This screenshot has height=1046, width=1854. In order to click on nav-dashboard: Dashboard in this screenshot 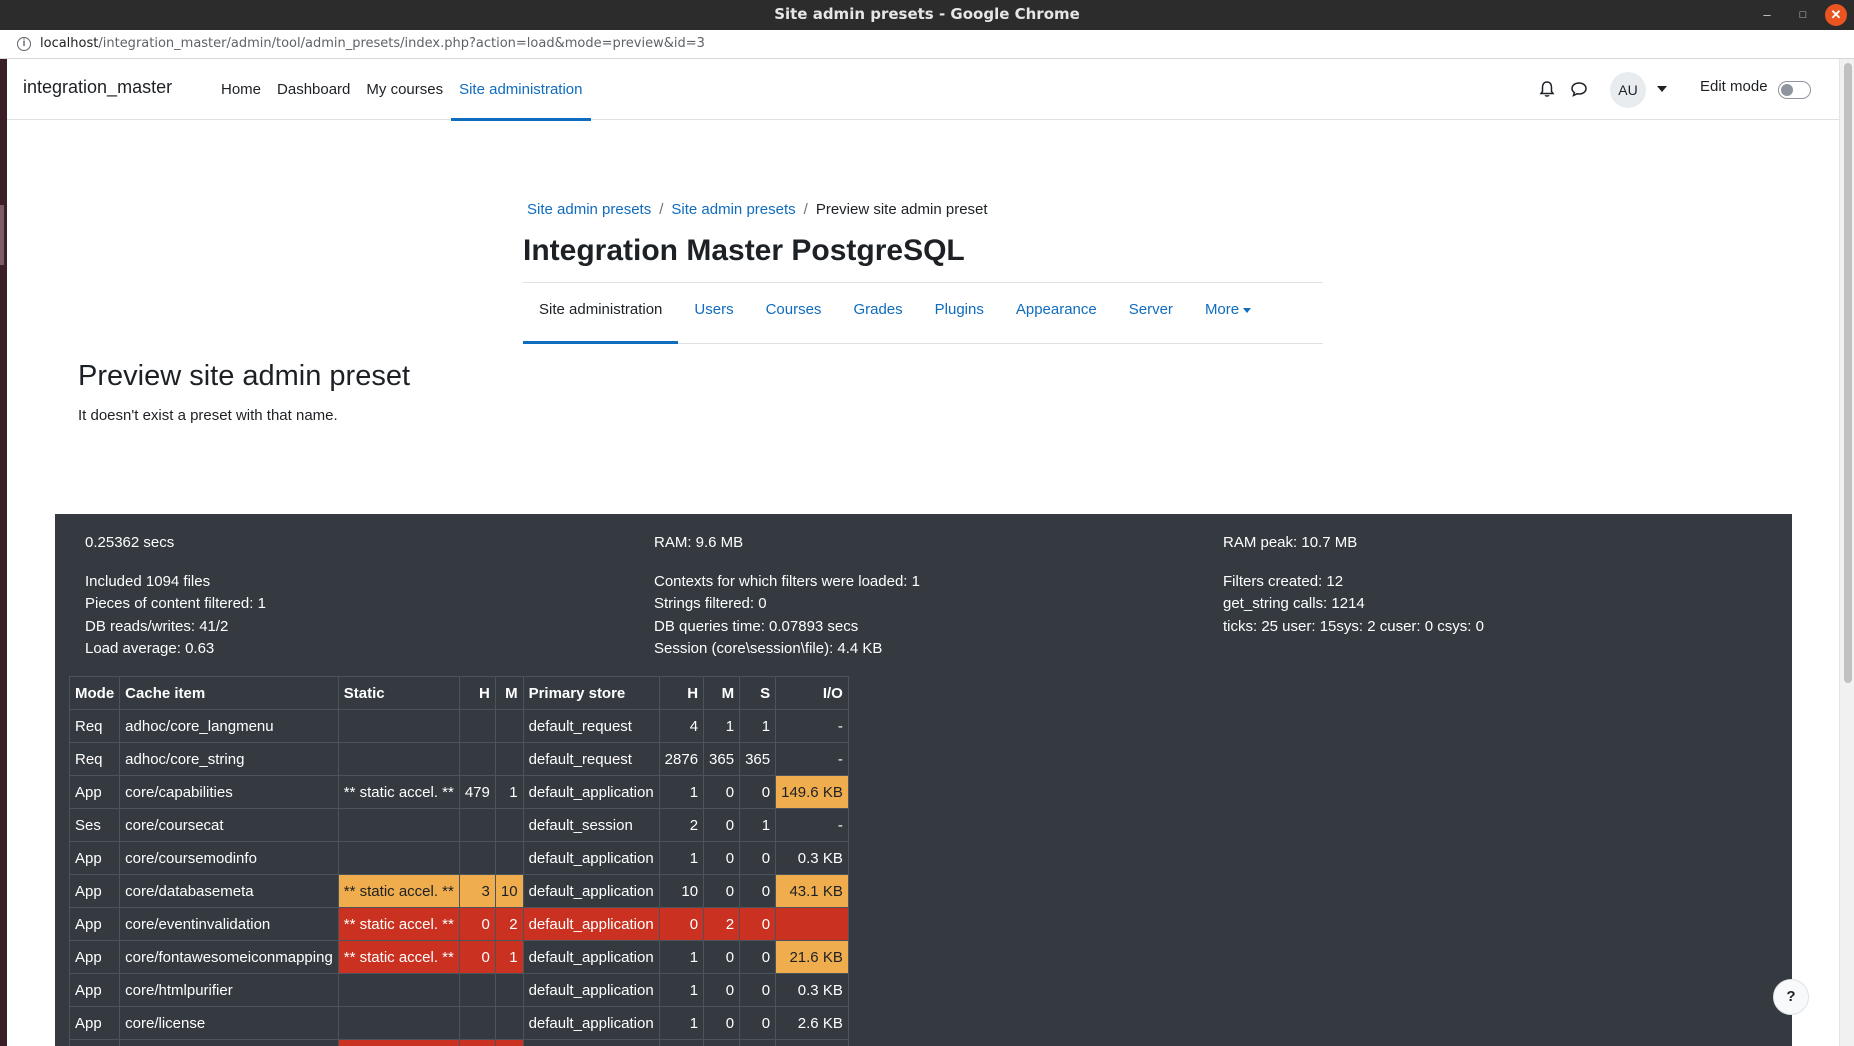, I will do `click(313, 89)`.